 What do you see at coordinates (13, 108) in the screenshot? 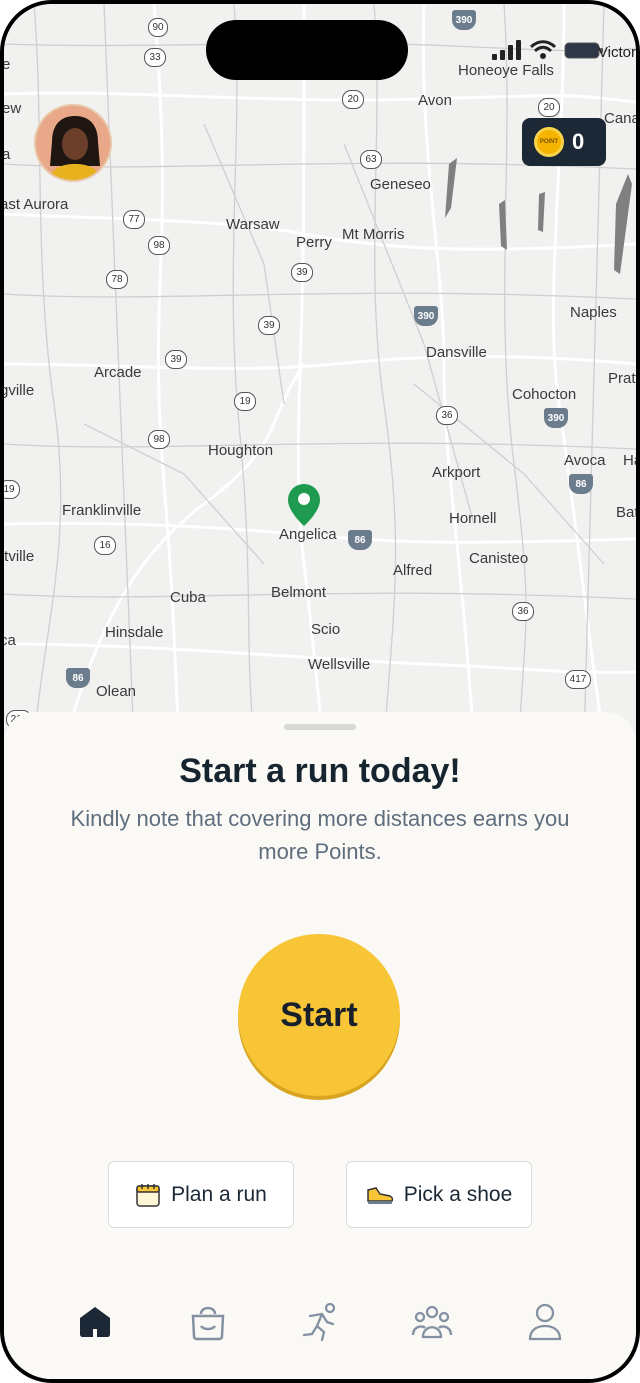
I see `map-label: ew` at bounding box center [13, 108].